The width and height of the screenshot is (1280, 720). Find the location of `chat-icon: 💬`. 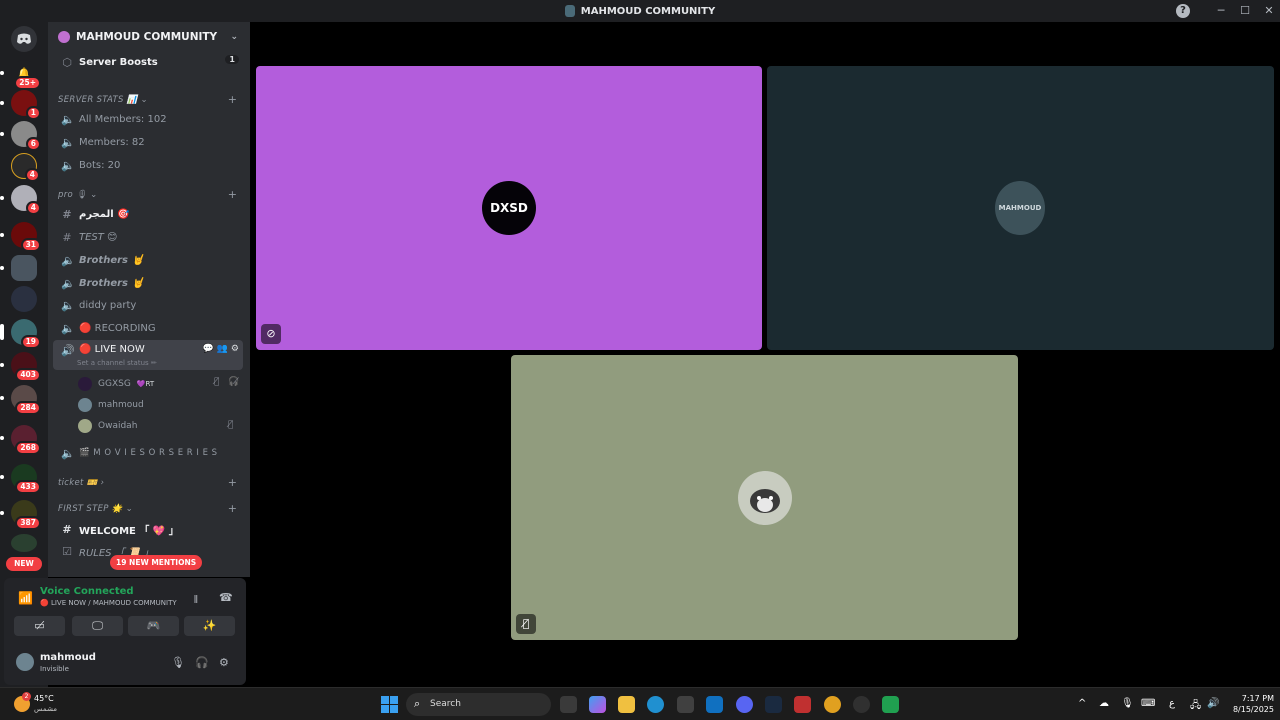

chat-icon: 💬 is located at coordinates (208, 349).